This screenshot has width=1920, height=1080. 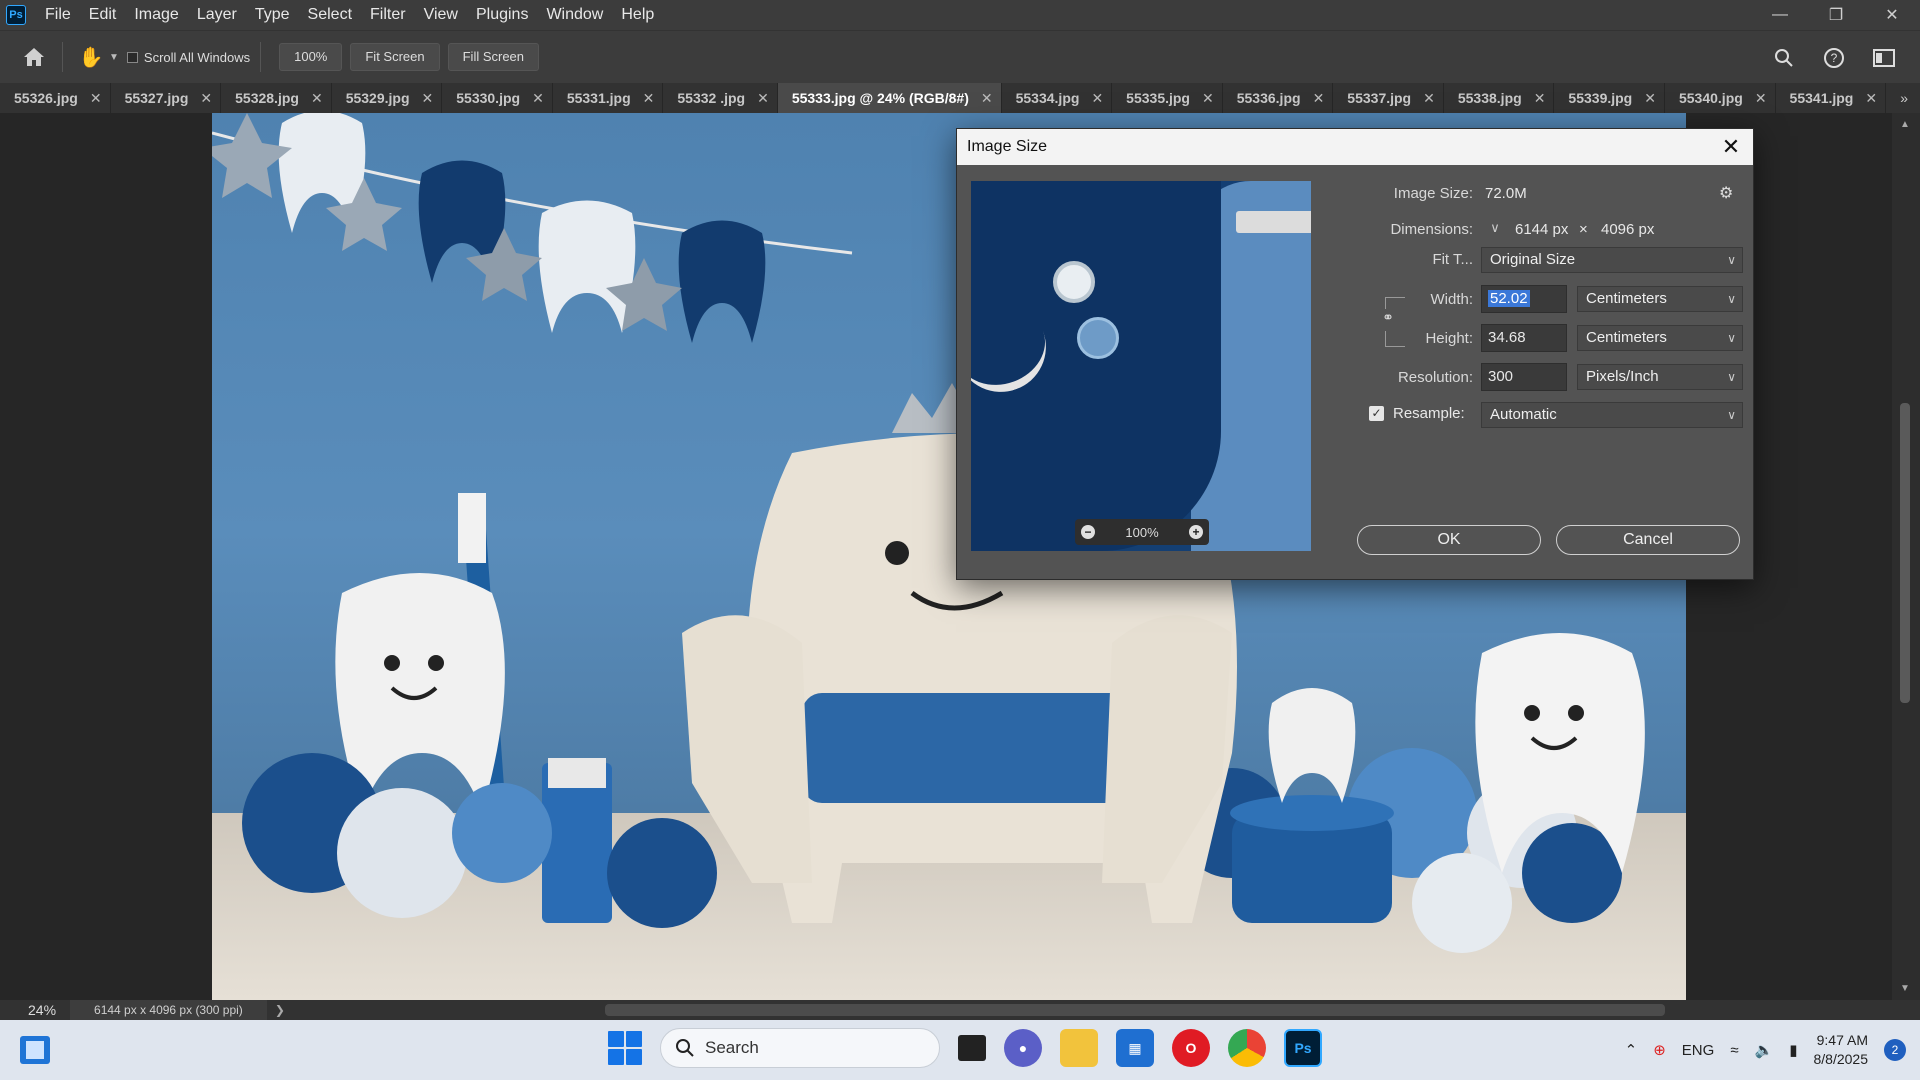 I want to click on tab-55332: 55332 .jpg ✕, so click(x=720, y=98).